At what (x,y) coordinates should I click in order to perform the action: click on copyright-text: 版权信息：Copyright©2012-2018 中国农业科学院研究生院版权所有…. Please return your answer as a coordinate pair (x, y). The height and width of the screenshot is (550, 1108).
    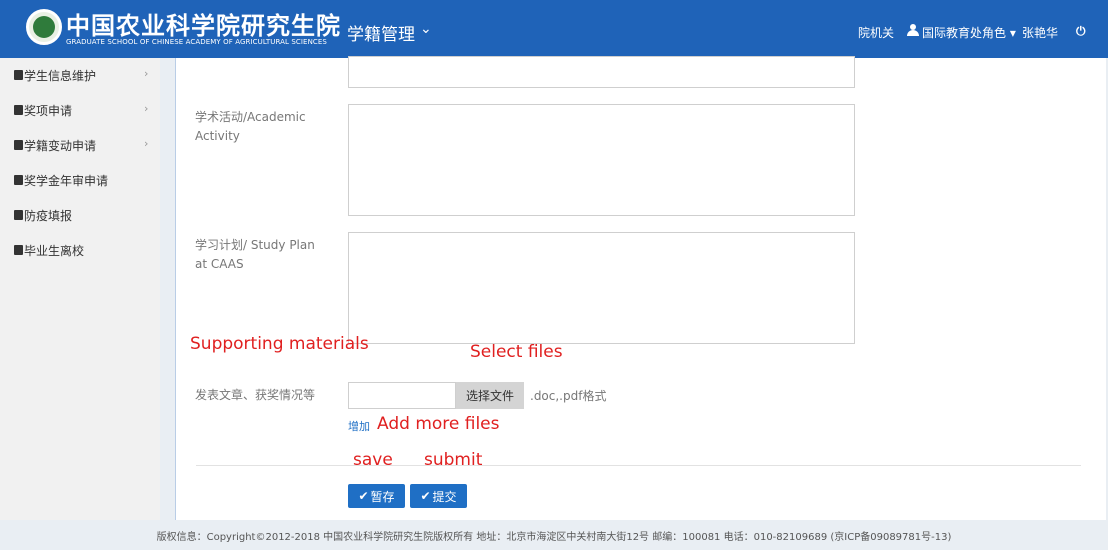
    Looking at the image, I should click on (554, 537).